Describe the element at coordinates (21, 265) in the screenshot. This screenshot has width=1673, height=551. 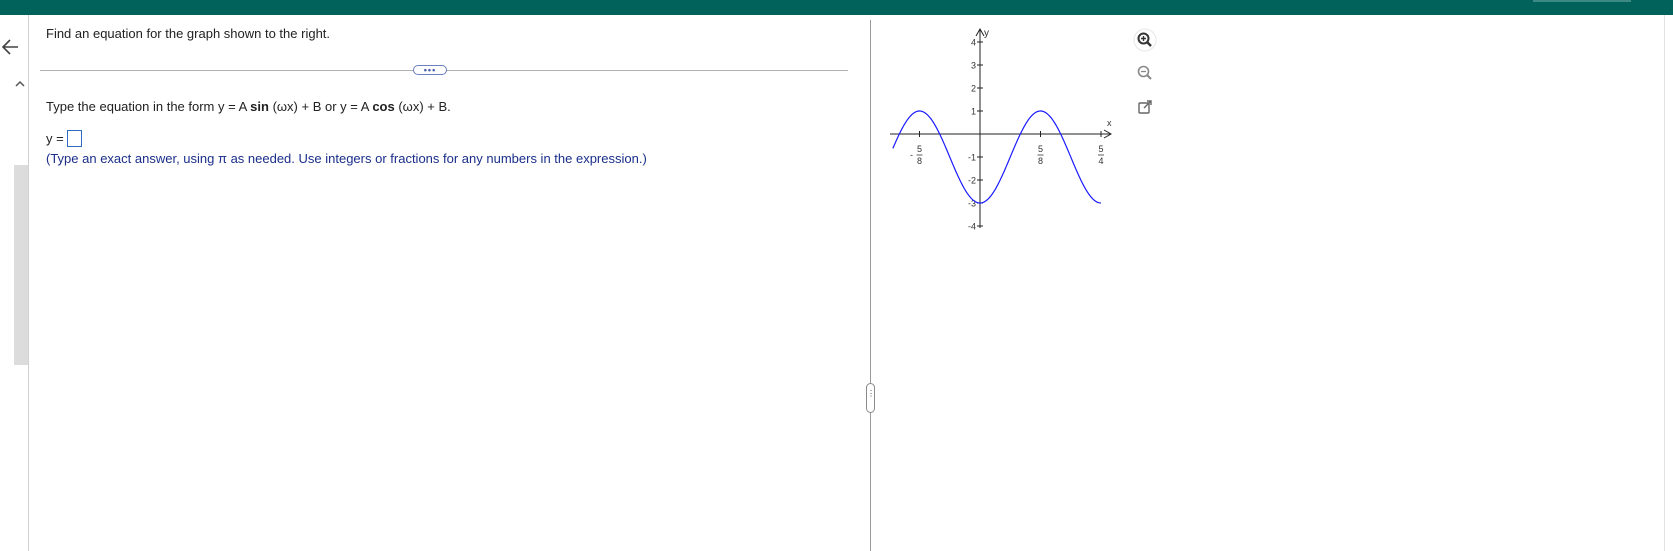
I see `scrollbar-thumb` at that location.